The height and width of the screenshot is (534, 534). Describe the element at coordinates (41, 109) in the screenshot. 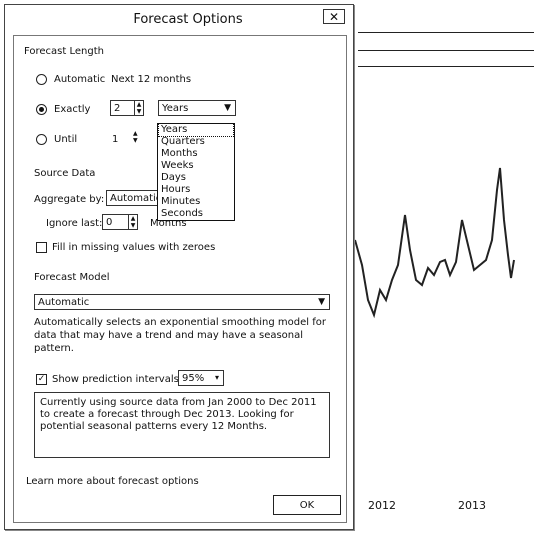

I see `exactly-radio` at that location.